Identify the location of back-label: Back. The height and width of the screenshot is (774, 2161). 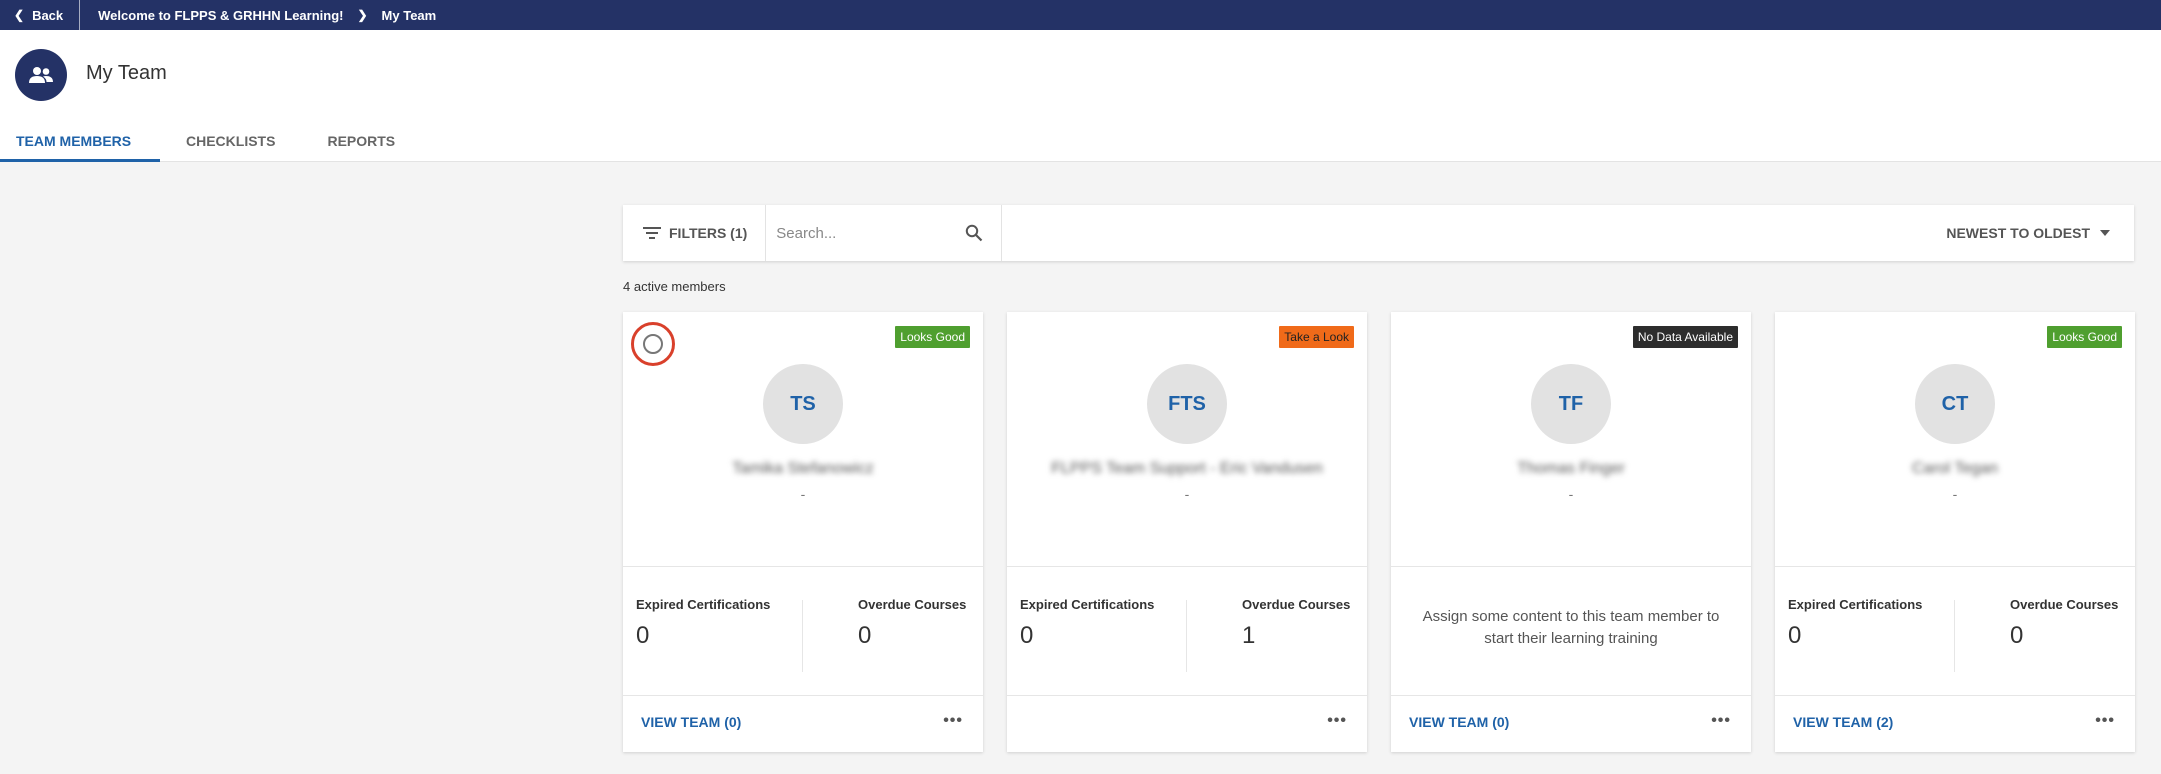
(48, 15).